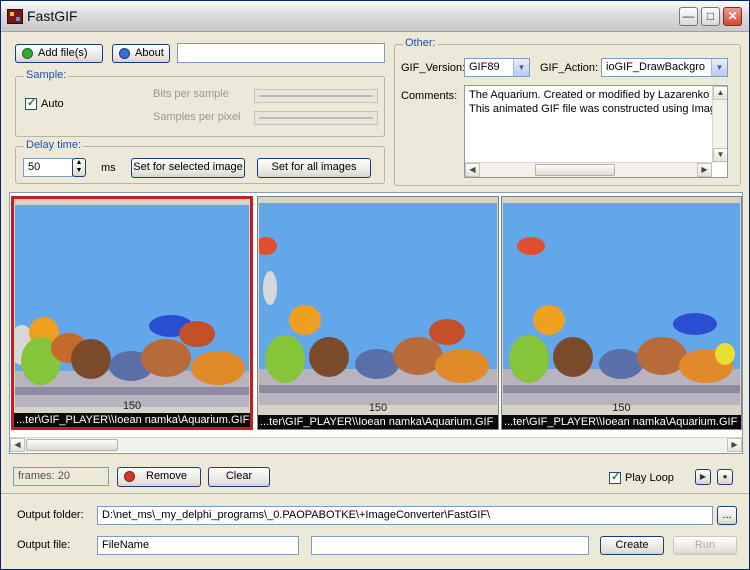 The height and width of the screenshot is (570, 750). Describe the element at coordinates (433, 68) in the screenshot. I see `gif-version-label: GIF_Version:` at that location.